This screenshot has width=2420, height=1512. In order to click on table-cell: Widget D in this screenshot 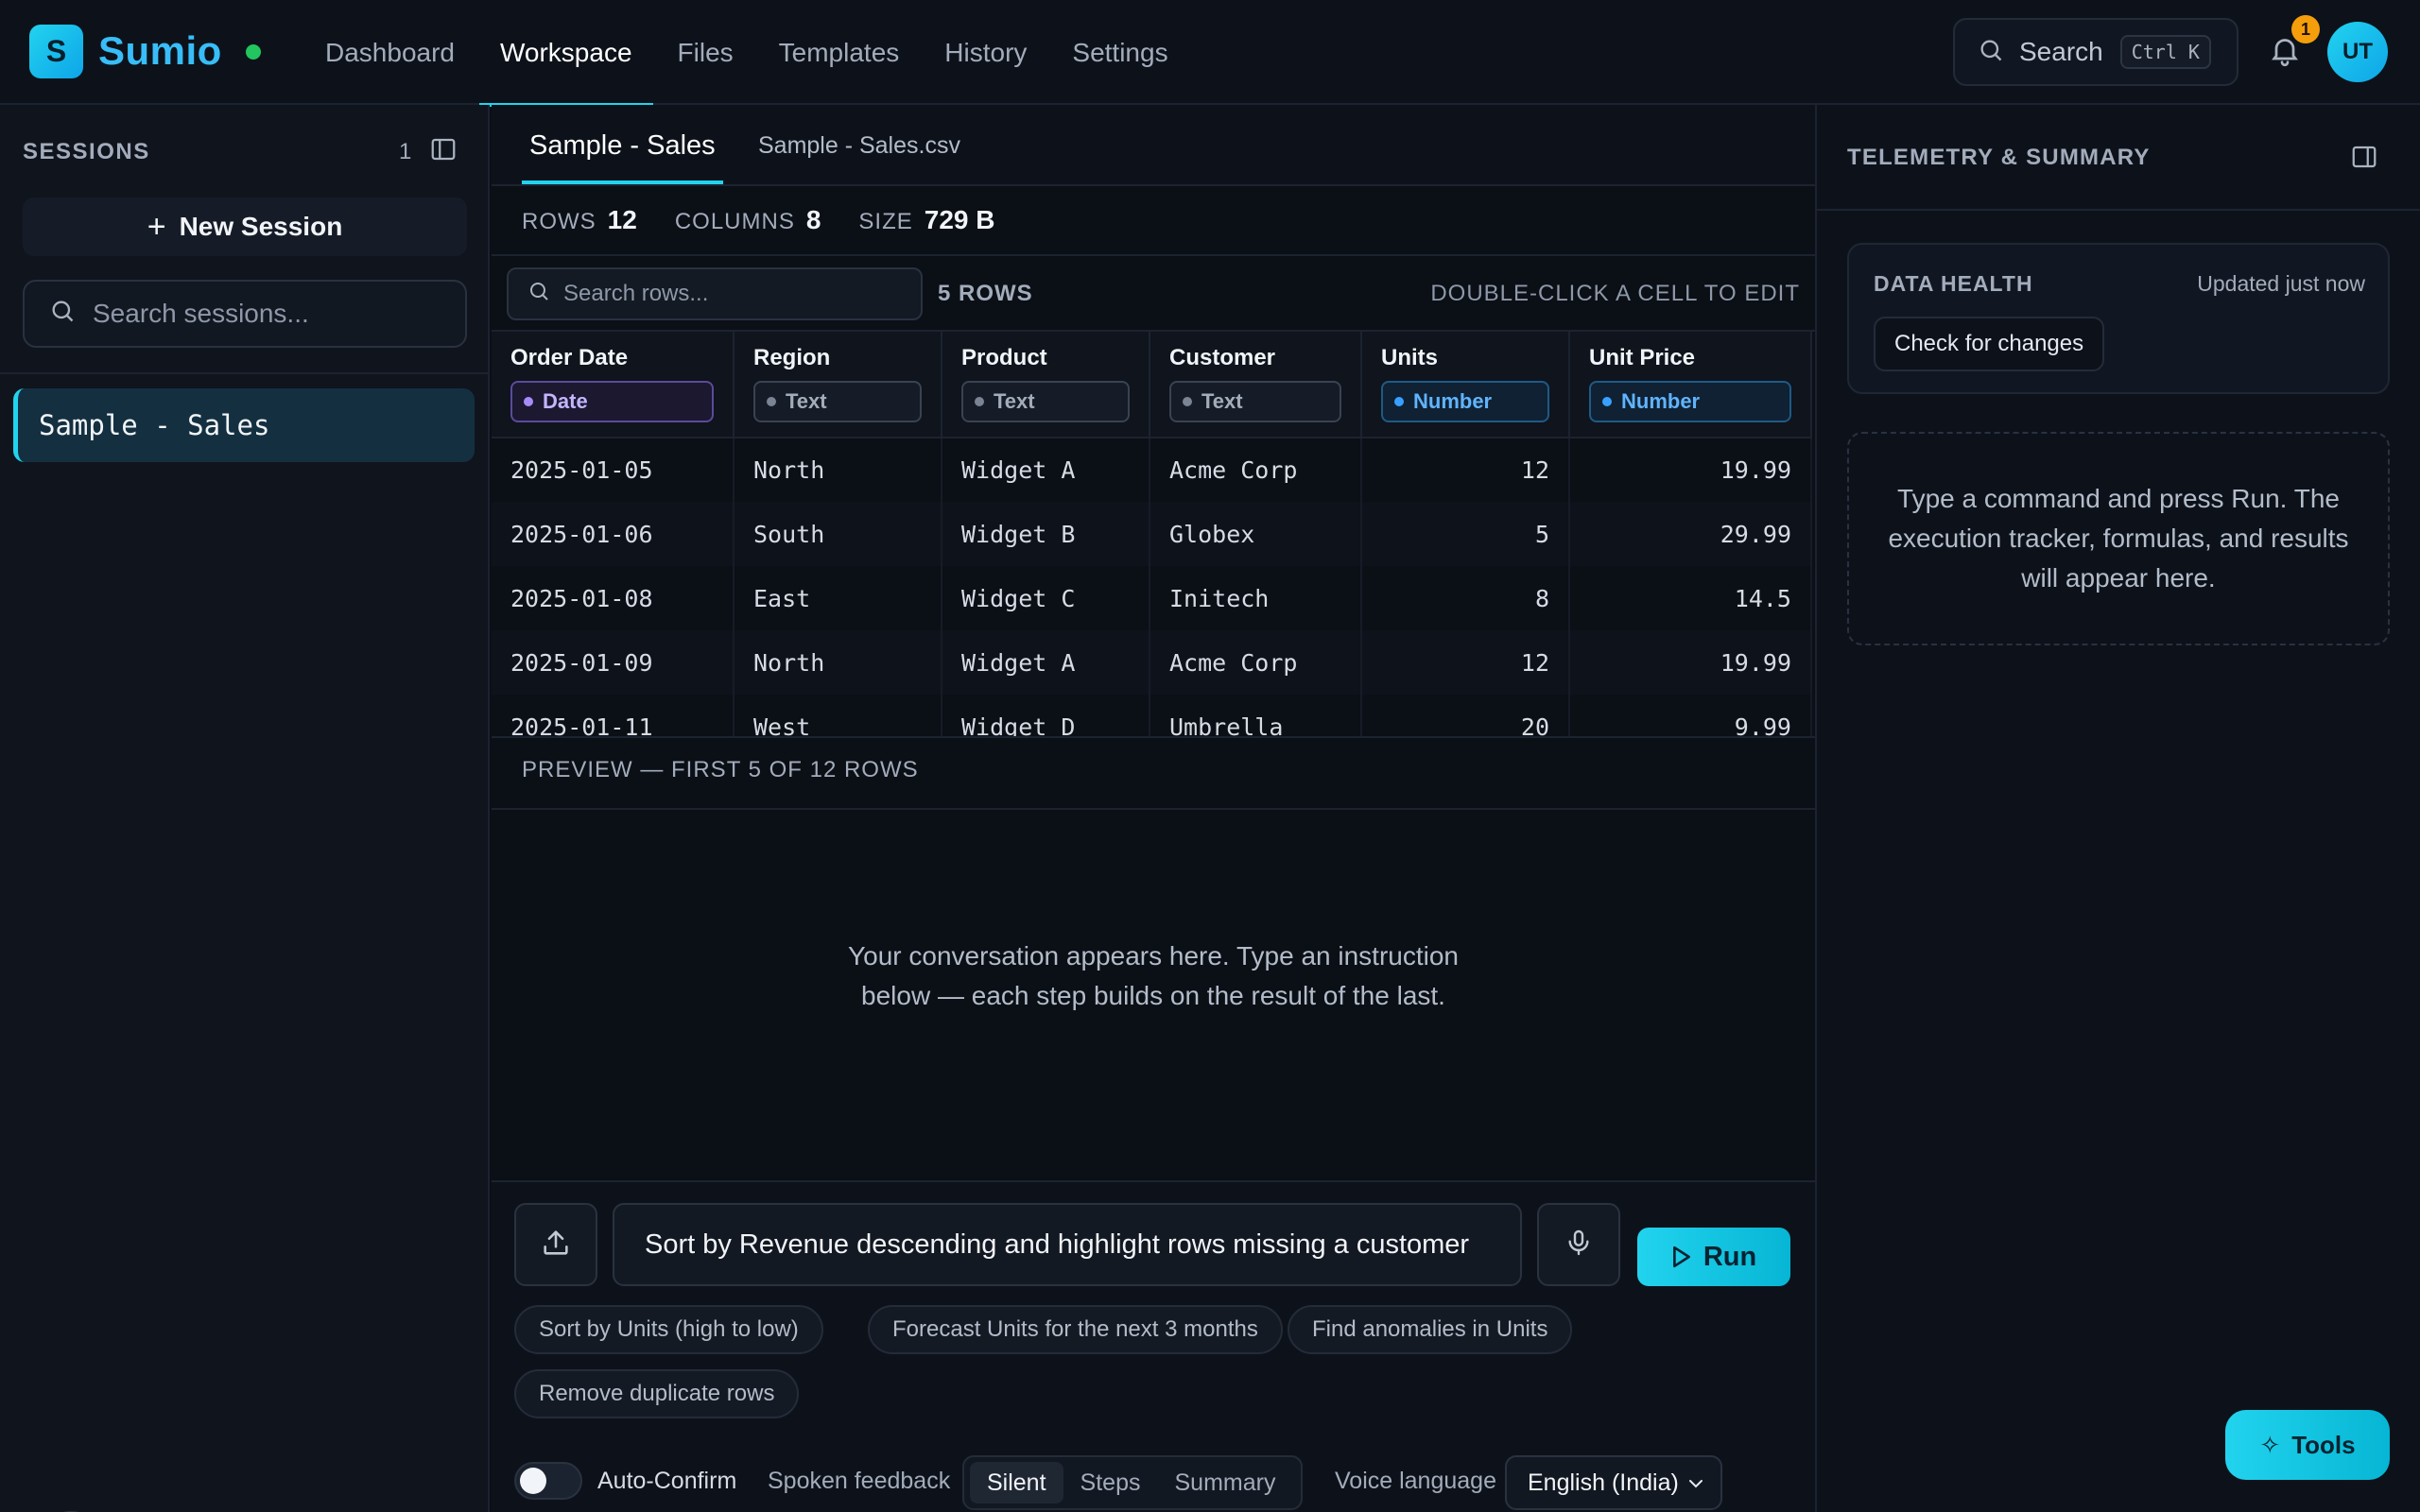, I will do `click(1046, 715)`.